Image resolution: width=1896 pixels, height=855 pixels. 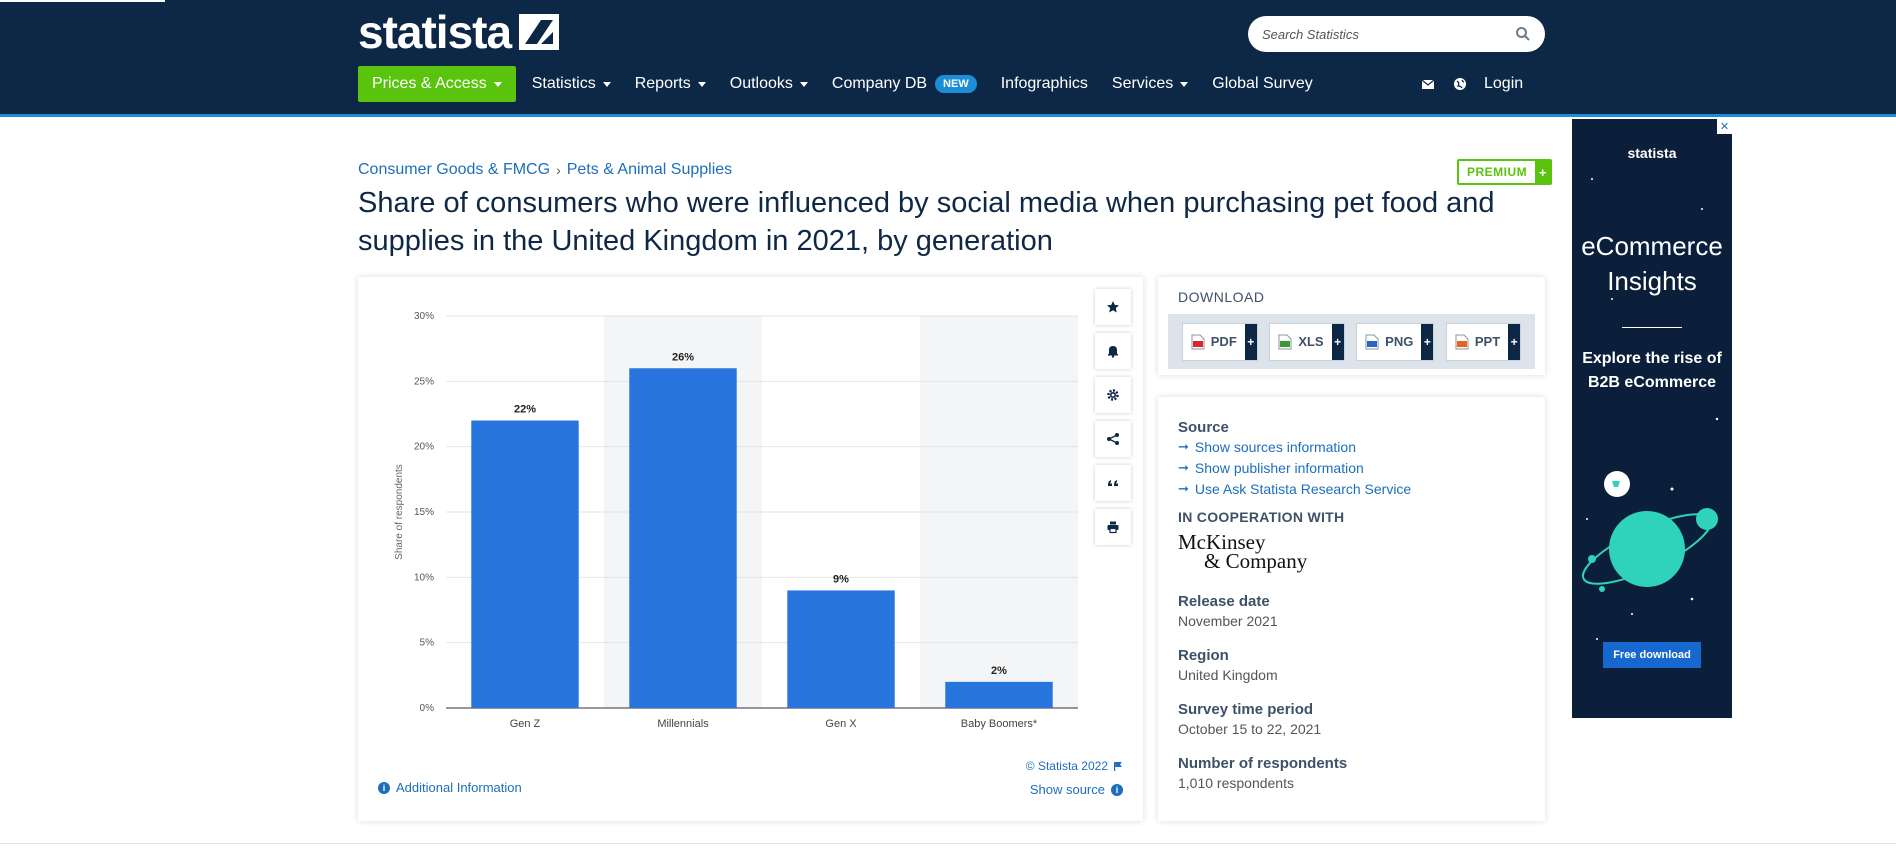 What do you see at coordinates (424, 512) in the screenshot?
I see `y-tick-label: 15%` at bounding box center [424, 512].